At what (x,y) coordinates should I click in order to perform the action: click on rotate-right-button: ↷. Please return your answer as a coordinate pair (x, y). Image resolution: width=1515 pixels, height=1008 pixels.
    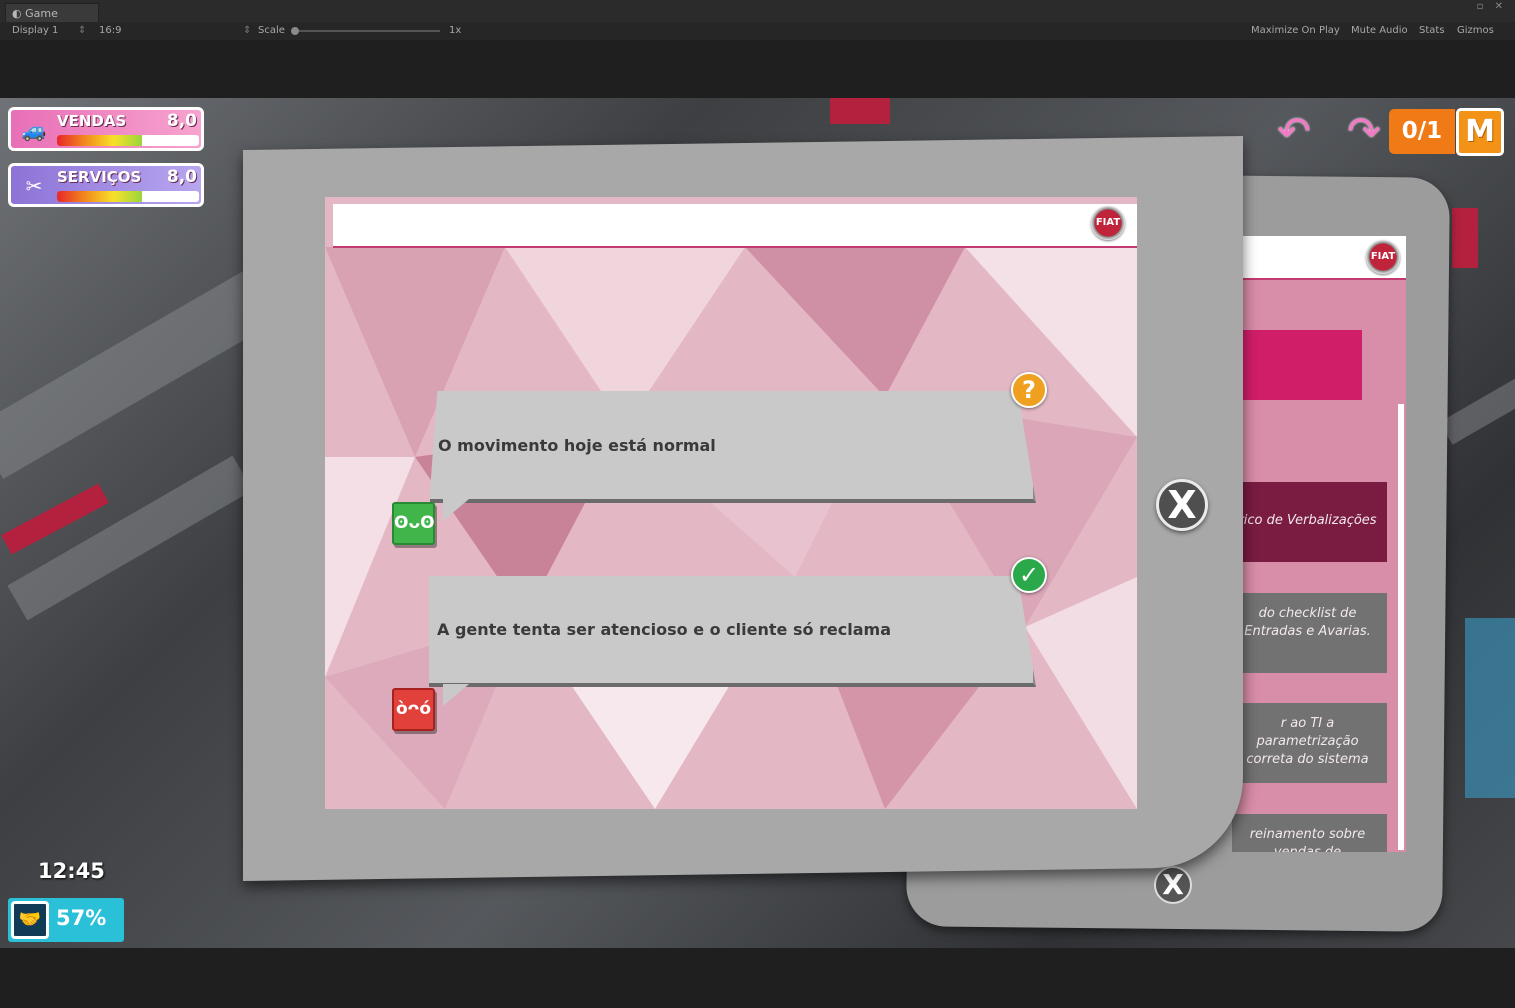
    Looking at the image, I should click on (1364, 132).